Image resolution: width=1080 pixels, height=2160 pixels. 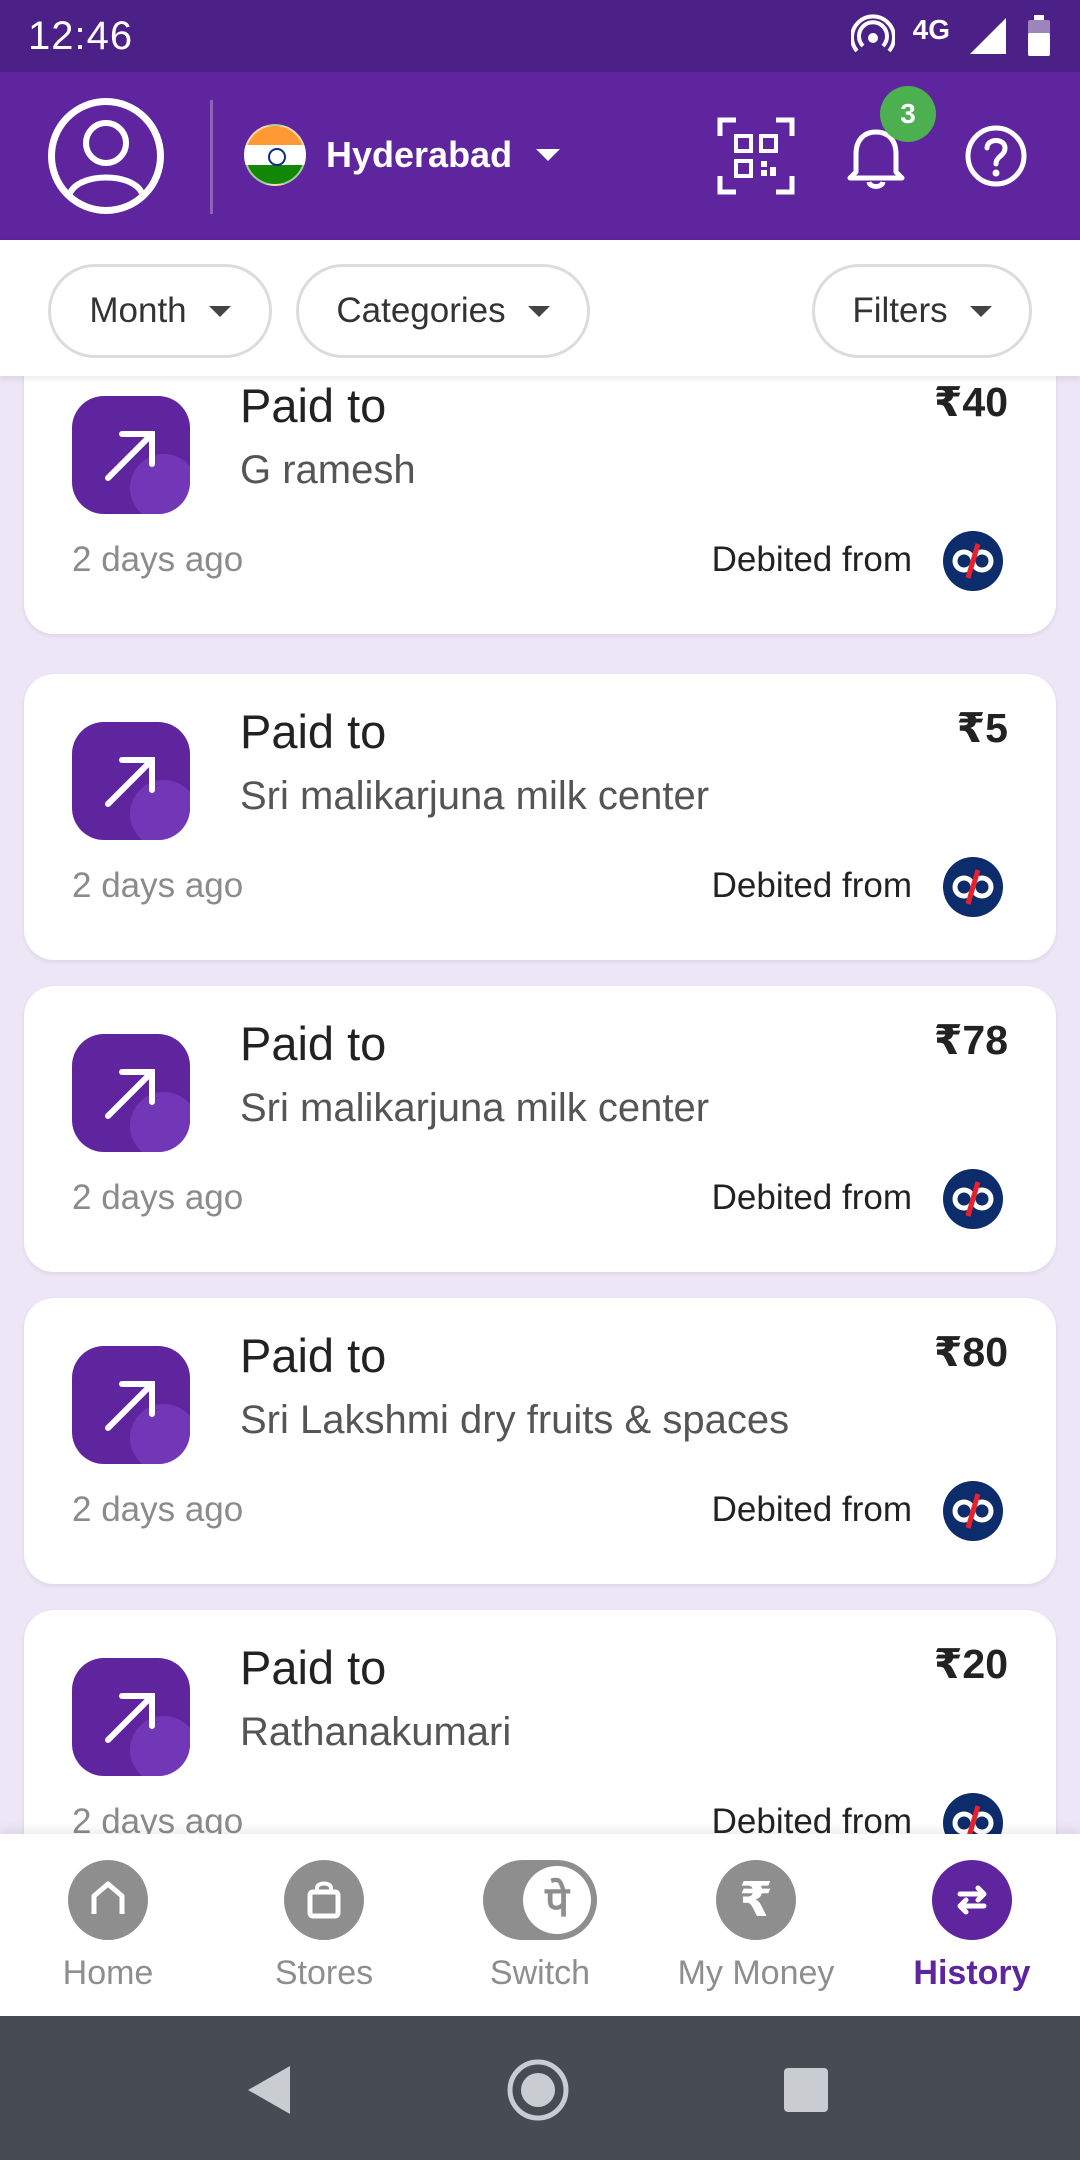 I want to click on nav-stores-label: Stores, so click(x=324, y=1973).